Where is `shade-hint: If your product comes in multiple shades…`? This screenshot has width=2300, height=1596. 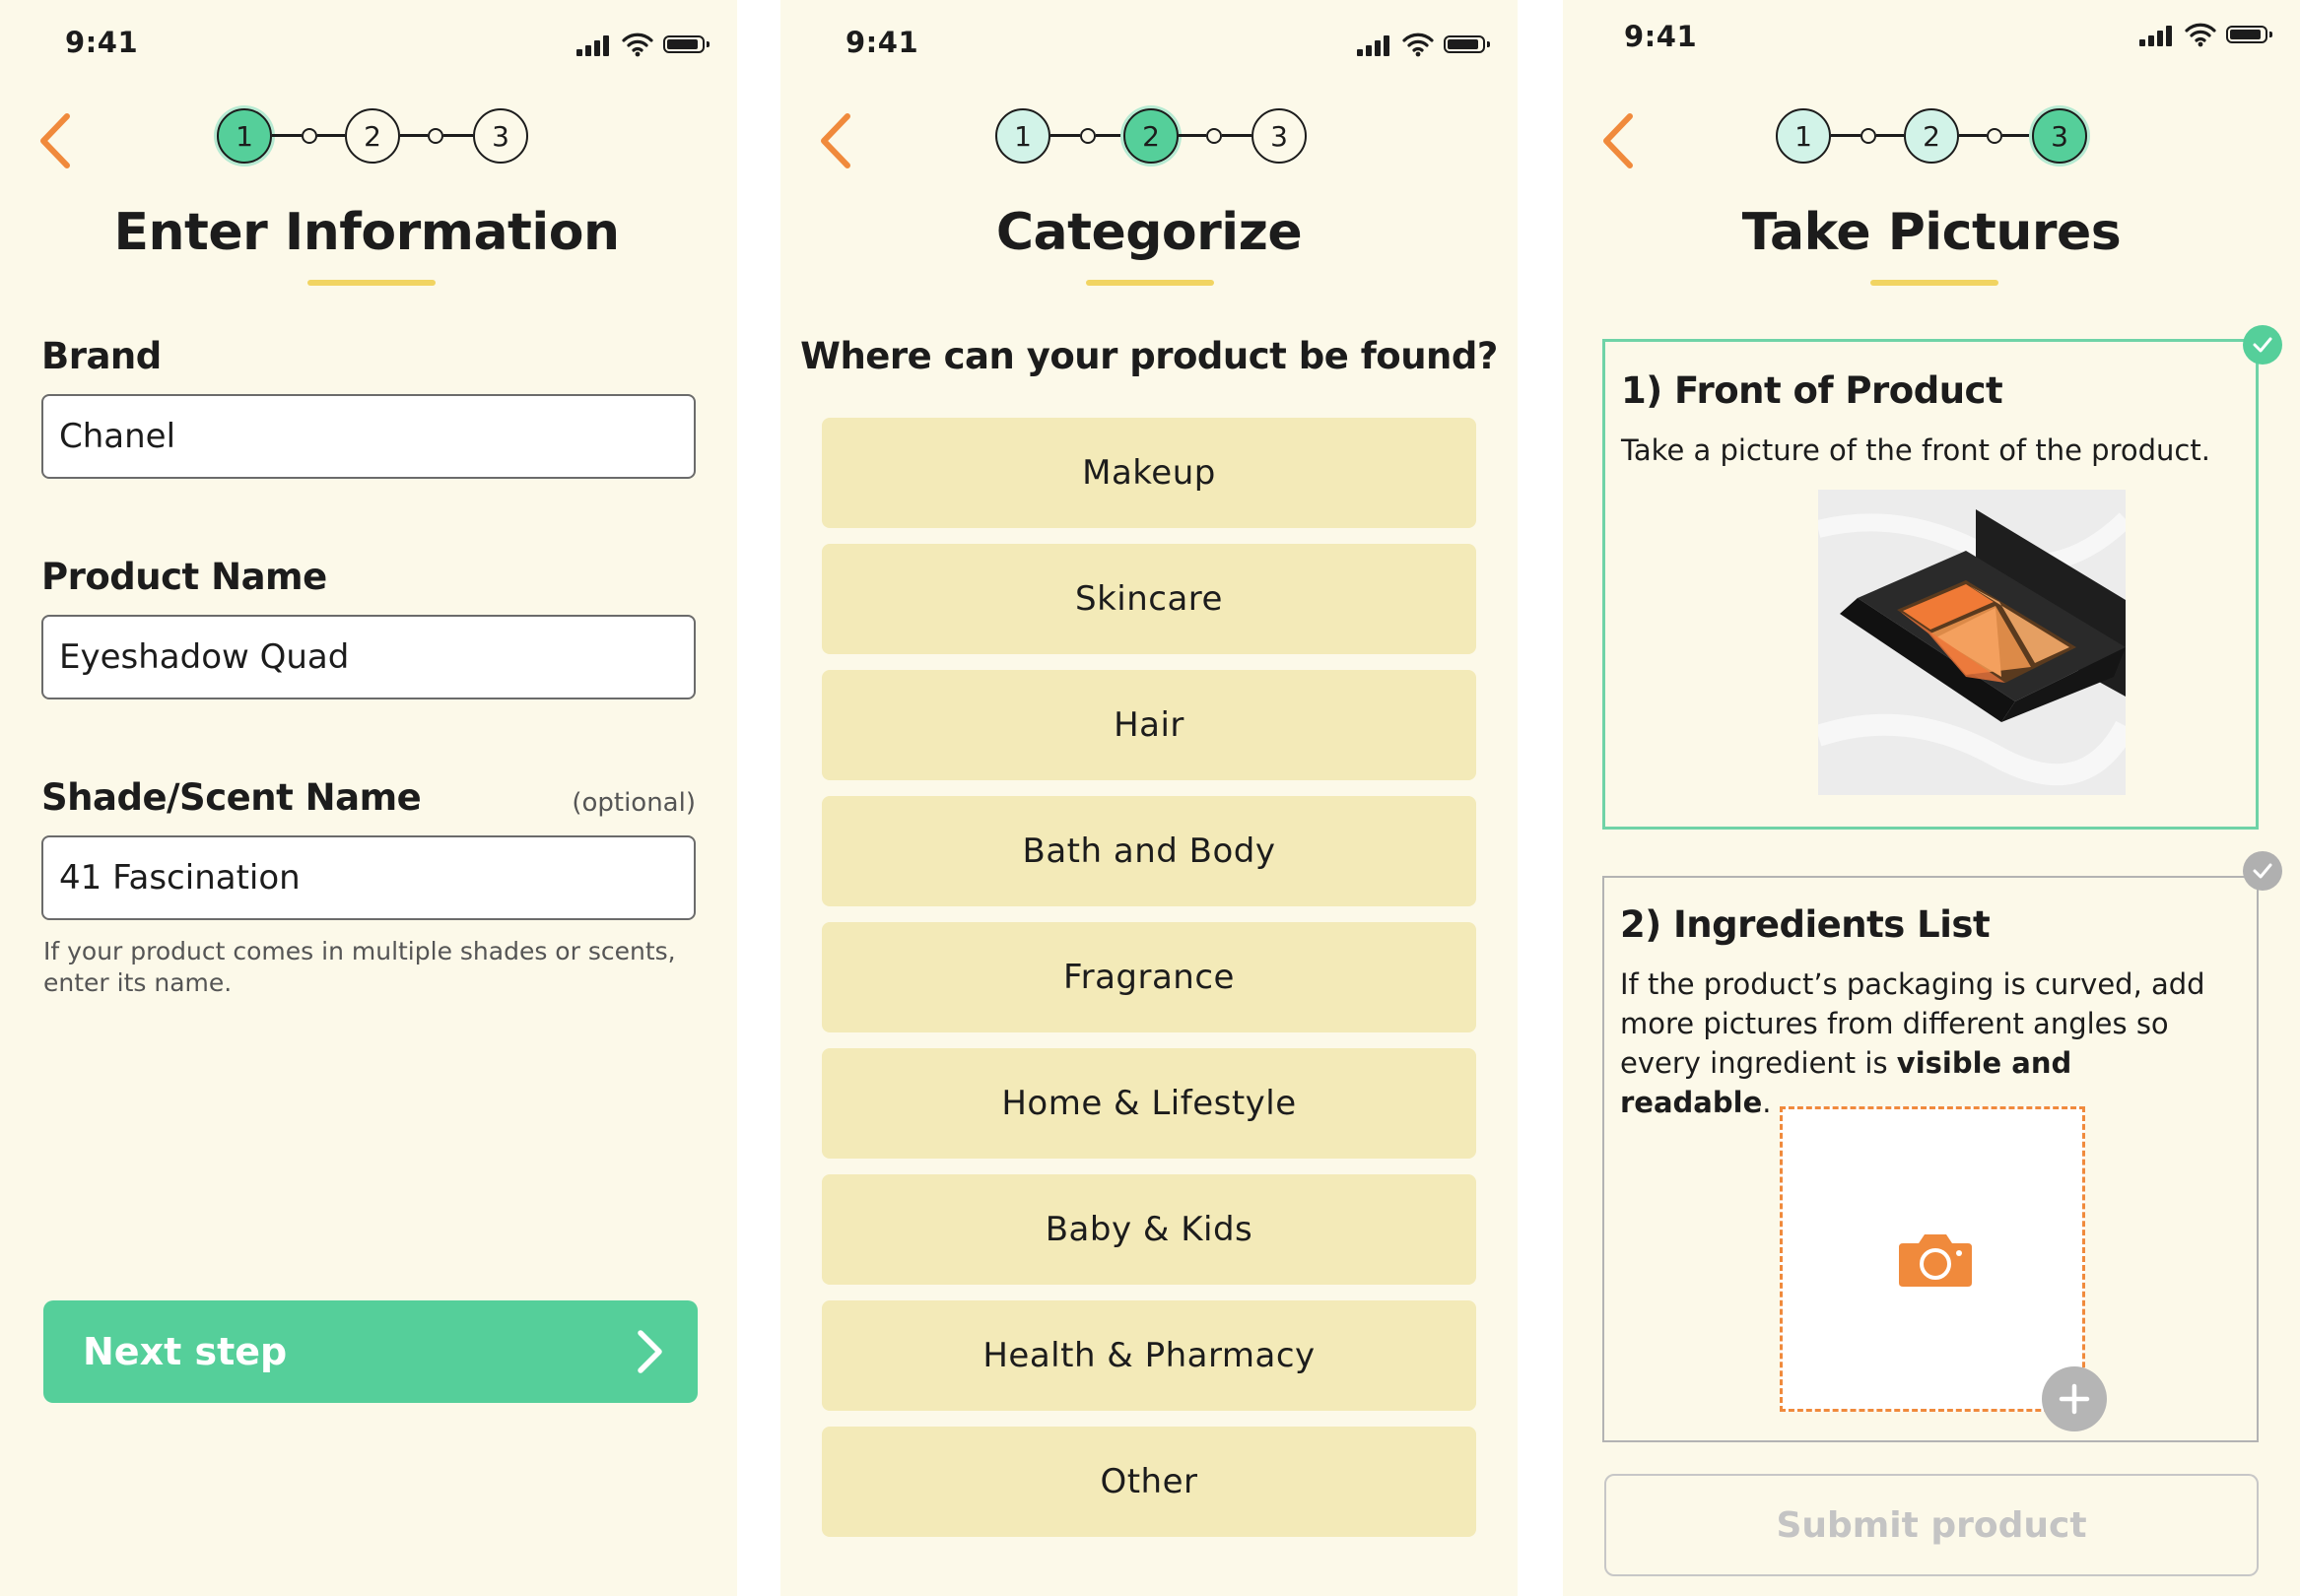 shade-hint: If your product comes in multiple shades… is located at coordinates (359, 967).